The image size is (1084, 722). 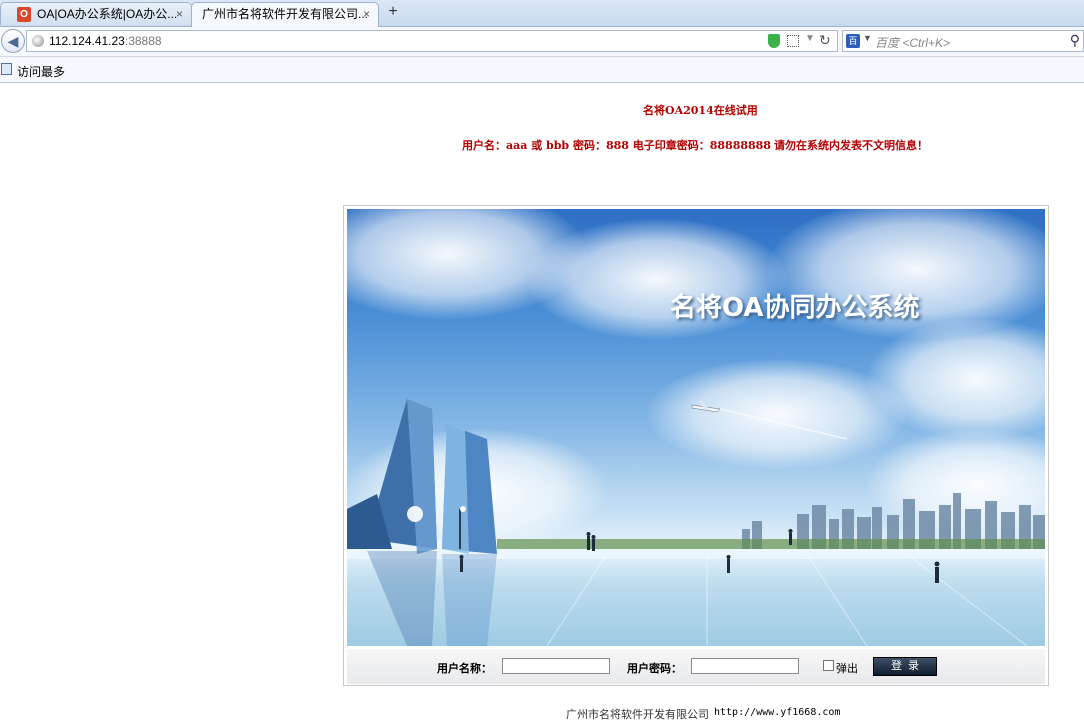 I want to click on bookmark-folder-icon, so click(x=6, y=69).